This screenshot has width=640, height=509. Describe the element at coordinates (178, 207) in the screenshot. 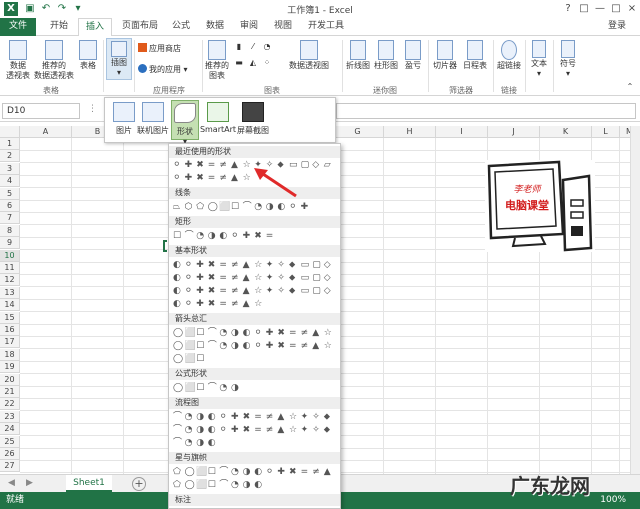

I see `shape-option-icon: ⏢` at that location.